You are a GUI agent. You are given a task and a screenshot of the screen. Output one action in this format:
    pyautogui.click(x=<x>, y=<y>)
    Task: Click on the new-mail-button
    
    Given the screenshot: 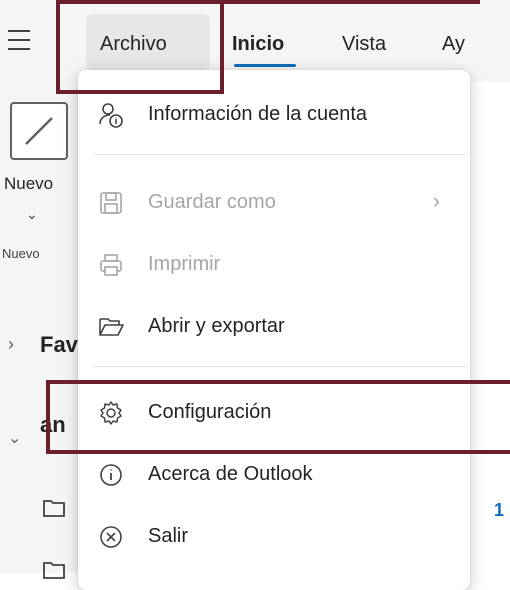 What is the action you would take?
    pyautogui.click(x=39, y=131)
    